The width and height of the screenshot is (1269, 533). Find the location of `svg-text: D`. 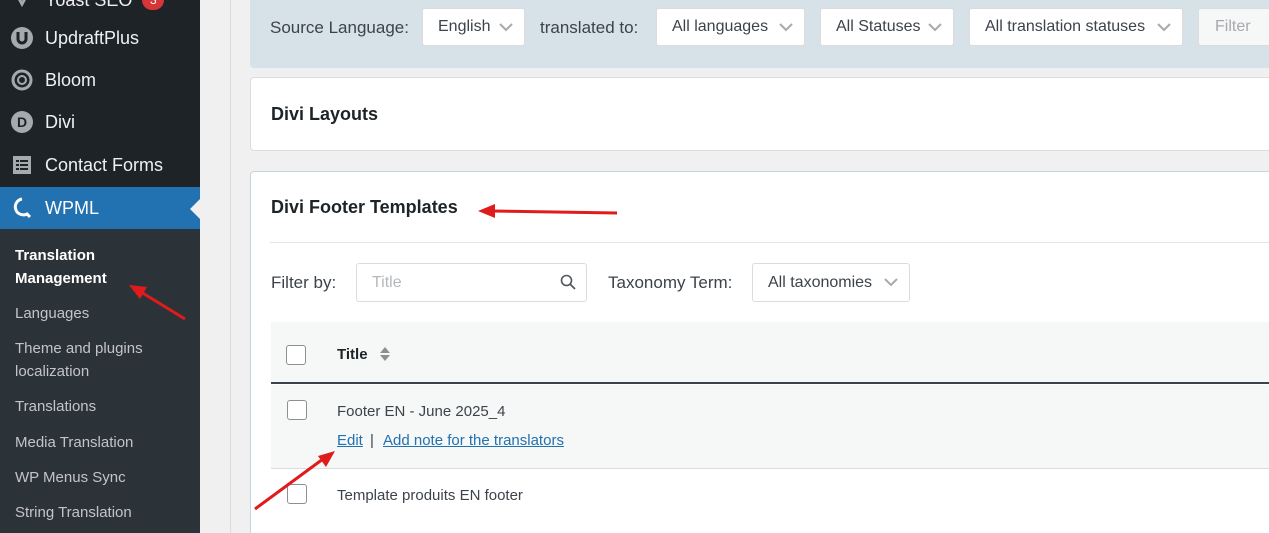

svg-text: D is located at coordinates (22, 122).